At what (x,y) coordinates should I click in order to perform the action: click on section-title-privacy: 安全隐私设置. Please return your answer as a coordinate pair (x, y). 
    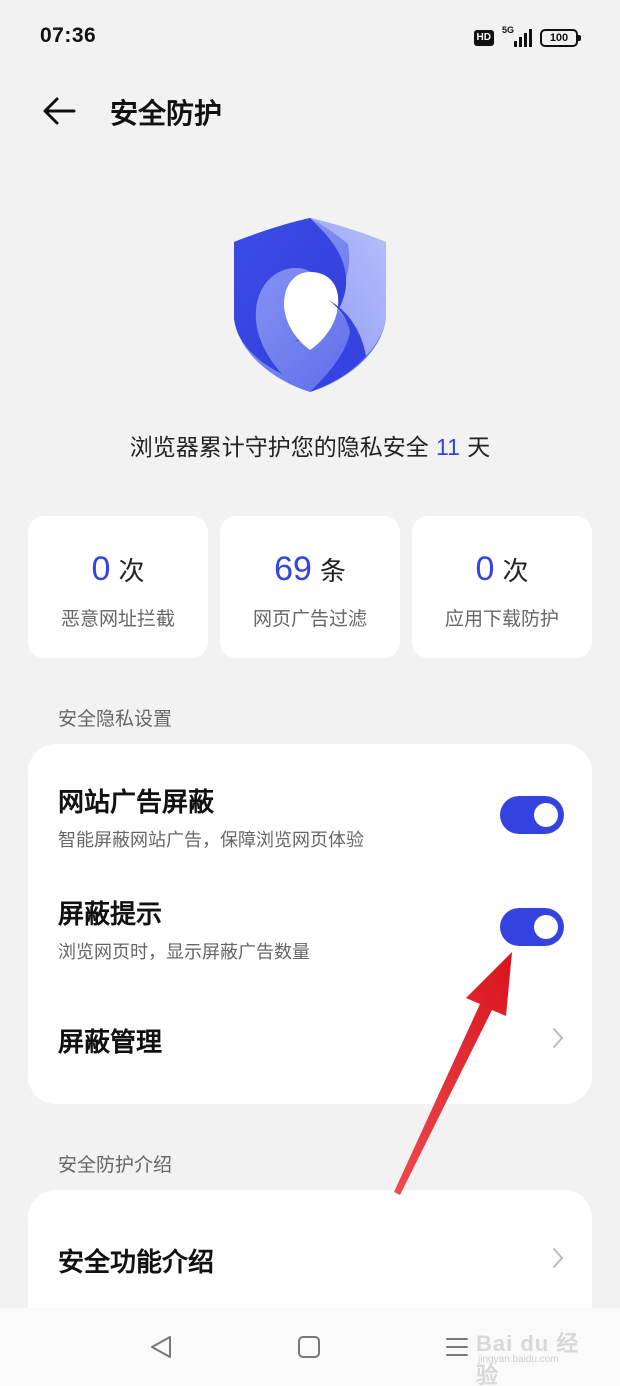
    Looking at the image, I should click on (115, 719).